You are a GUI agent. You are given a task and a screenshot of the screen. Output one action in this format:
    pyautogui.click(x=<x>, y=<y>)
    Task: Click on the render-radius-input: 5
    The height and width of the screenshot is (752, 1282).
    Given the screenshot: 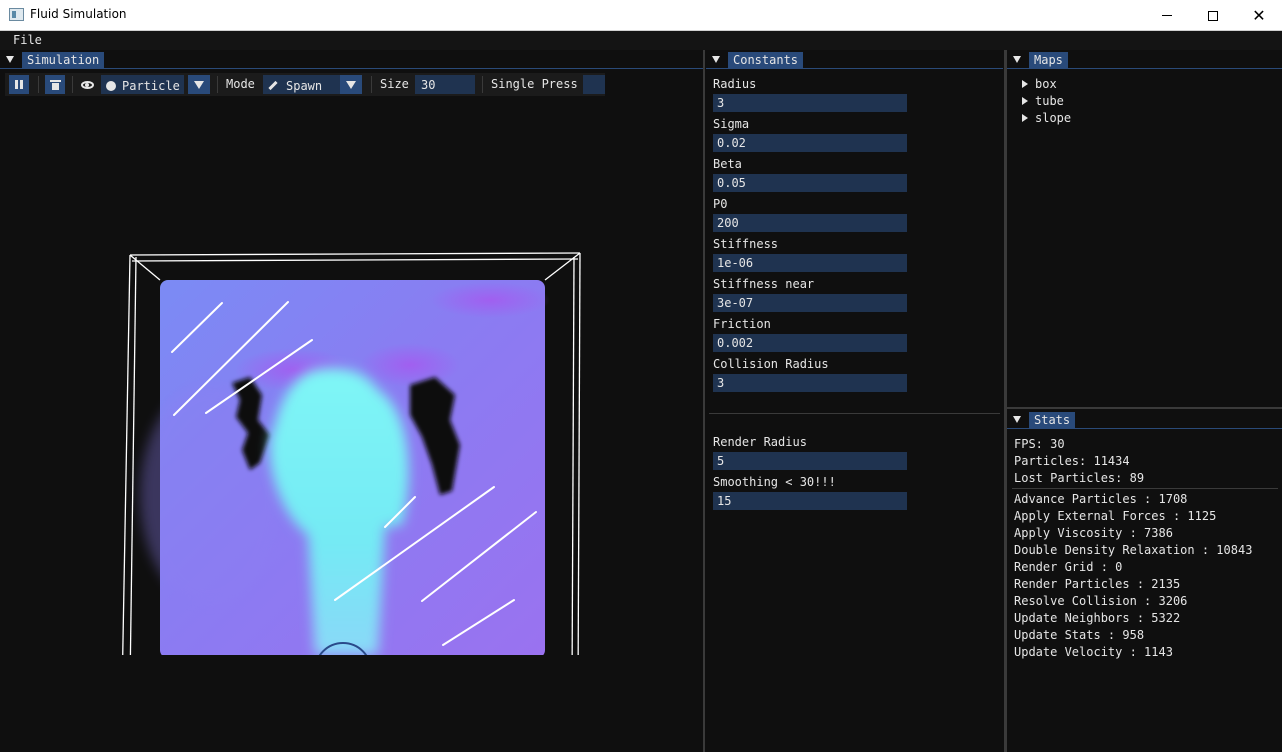 What is the action you would take?
    pyautogui.click(x=810, y=461)
    